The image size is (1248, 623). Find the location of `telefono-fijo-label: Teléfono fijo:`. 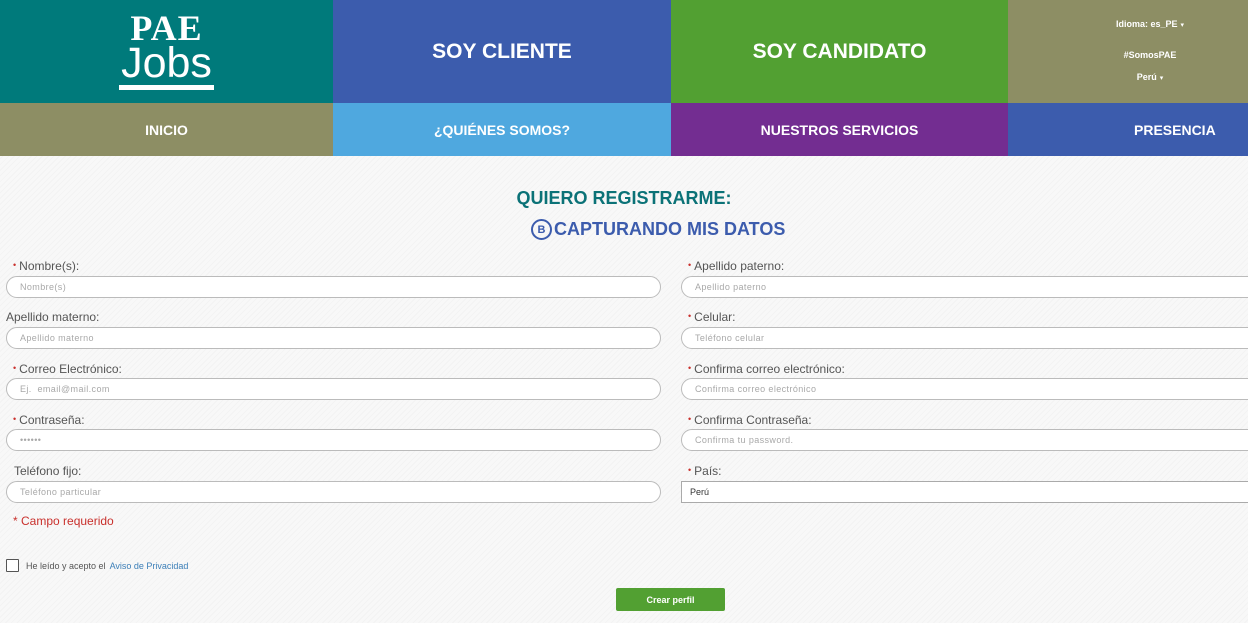

telefono-fijo-label: Teléfono fijo: is located at coordinates (48, 471).